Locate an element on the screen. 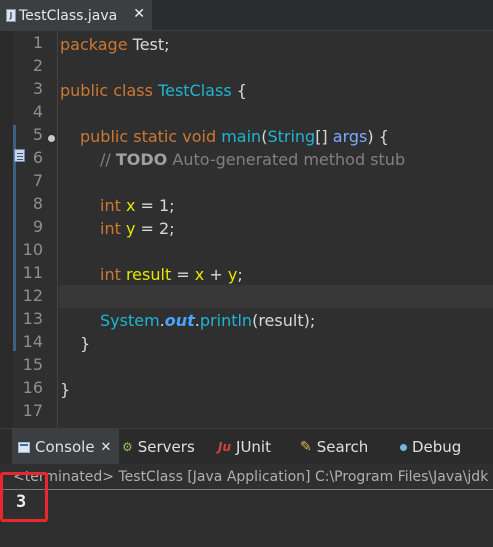  tab-servers: ⚙ Servers is located at coordinates (158, 447).